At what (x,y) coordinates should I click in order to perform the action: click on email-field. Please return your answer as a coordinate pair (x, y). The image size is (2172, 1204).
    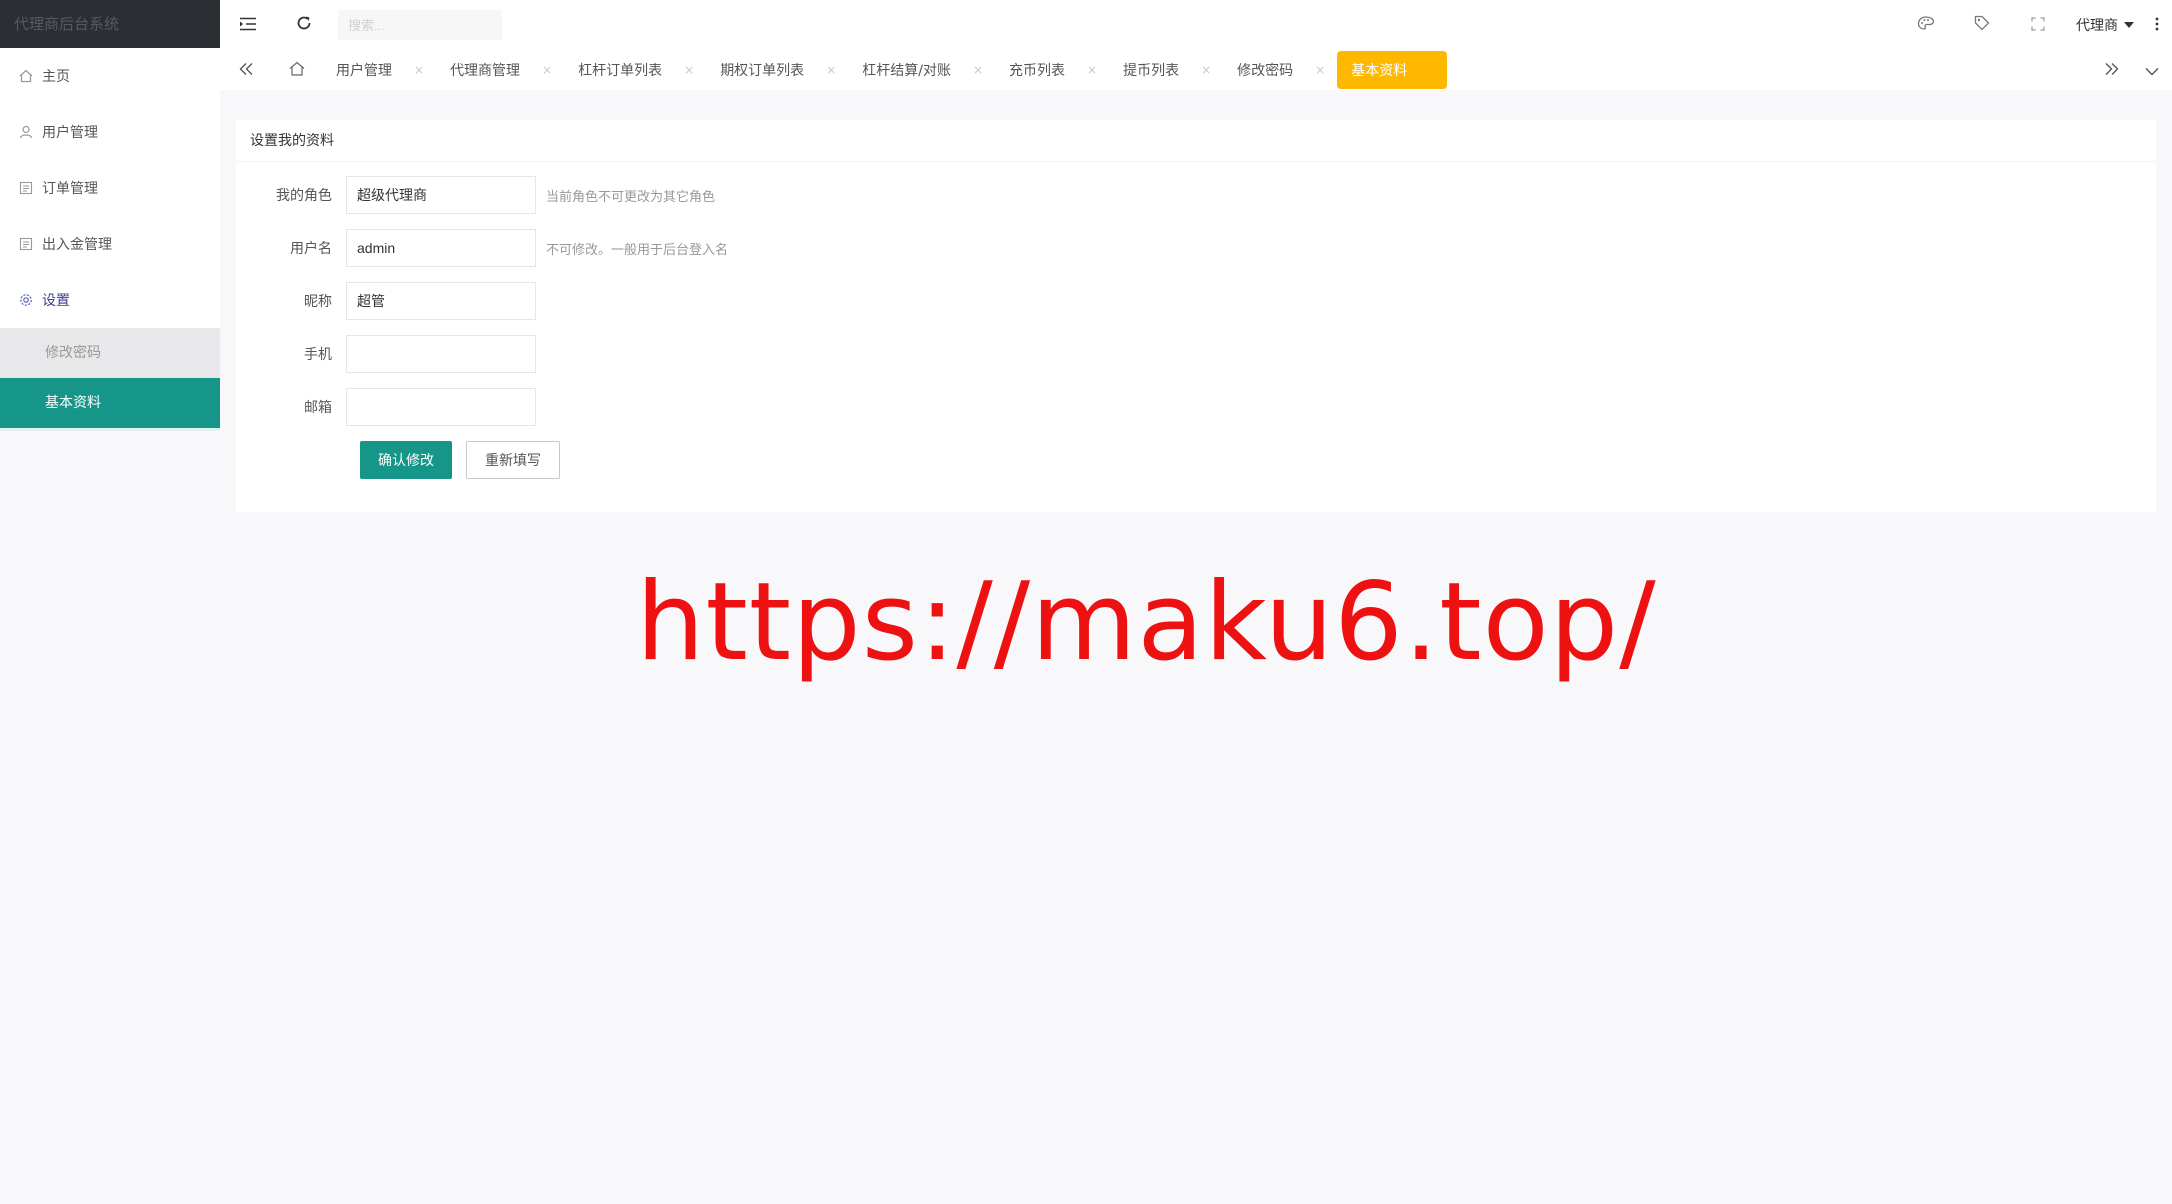
    Looking at the image, I should click on (441, 407).